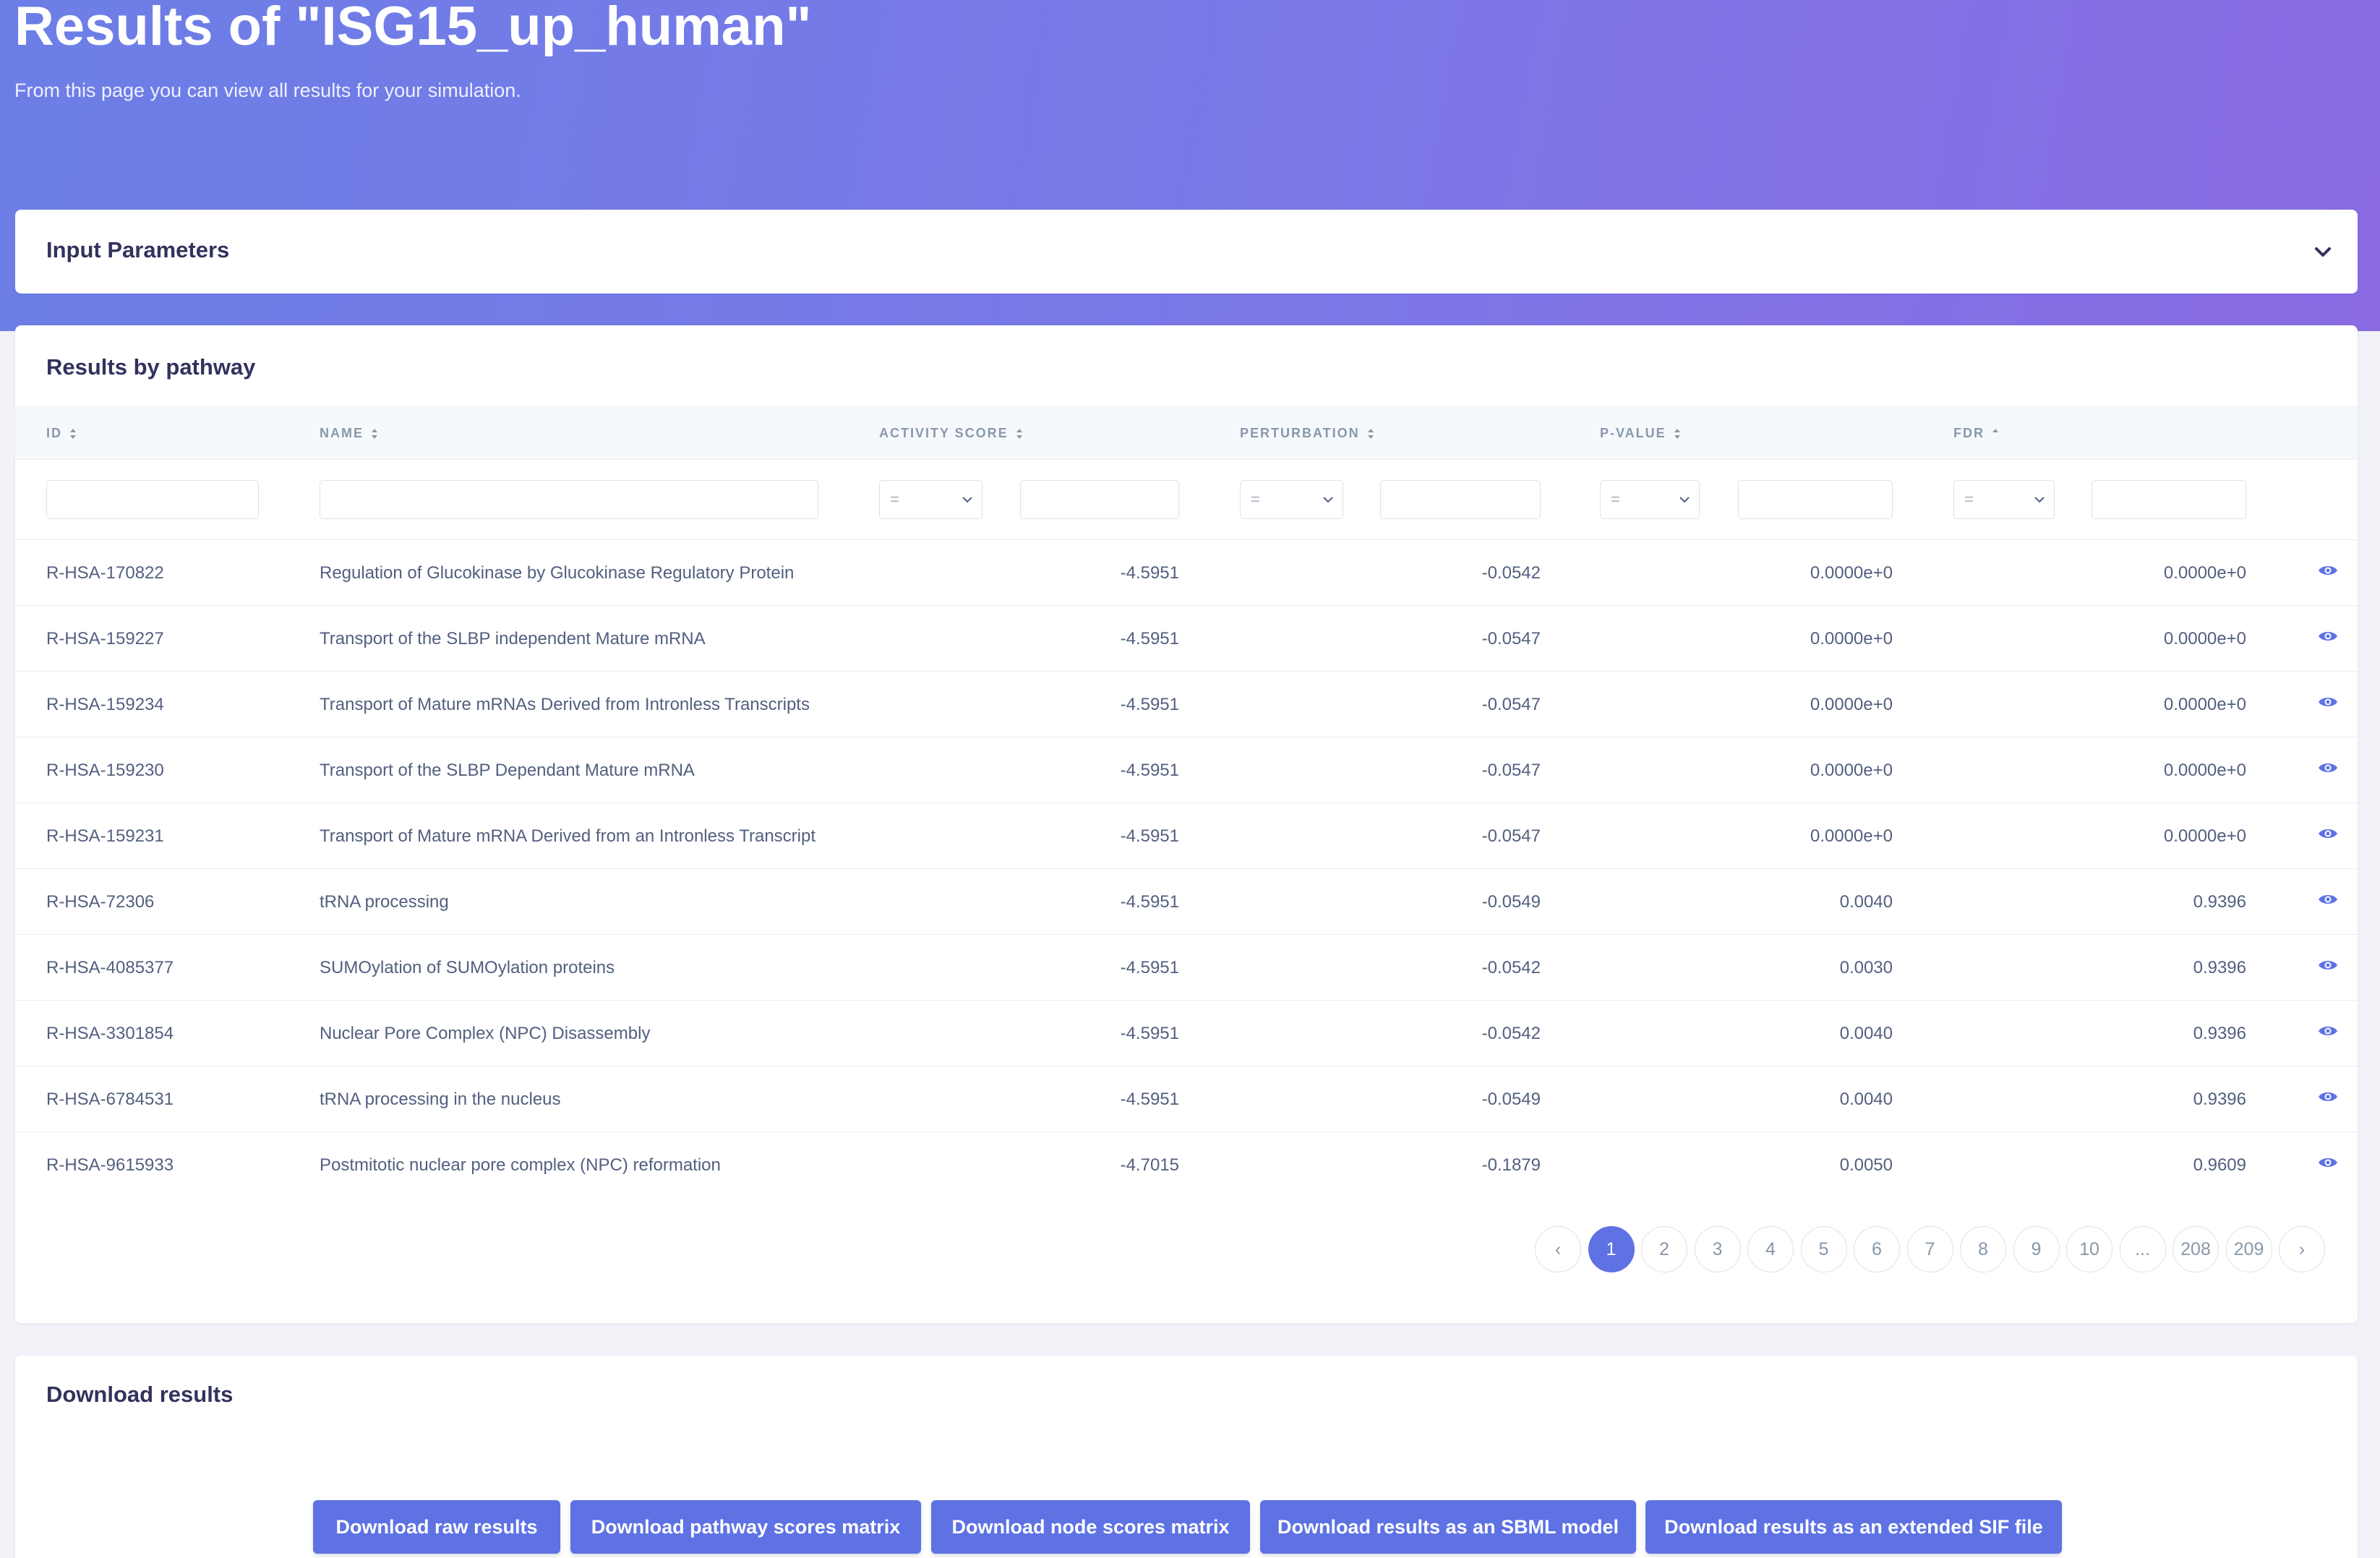  Describe the element at coordinates (2004, 499) in the screenshot. I see `fdr-operator-select: =` at that location.